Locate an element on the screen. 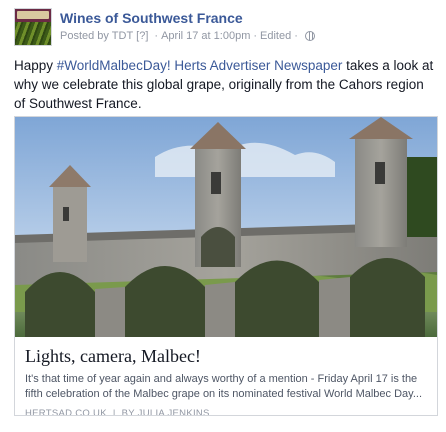 This screenshot has width=446, height=432. hashtag-link: #WorldMalbecDay! is located at coordinates (114, 65).